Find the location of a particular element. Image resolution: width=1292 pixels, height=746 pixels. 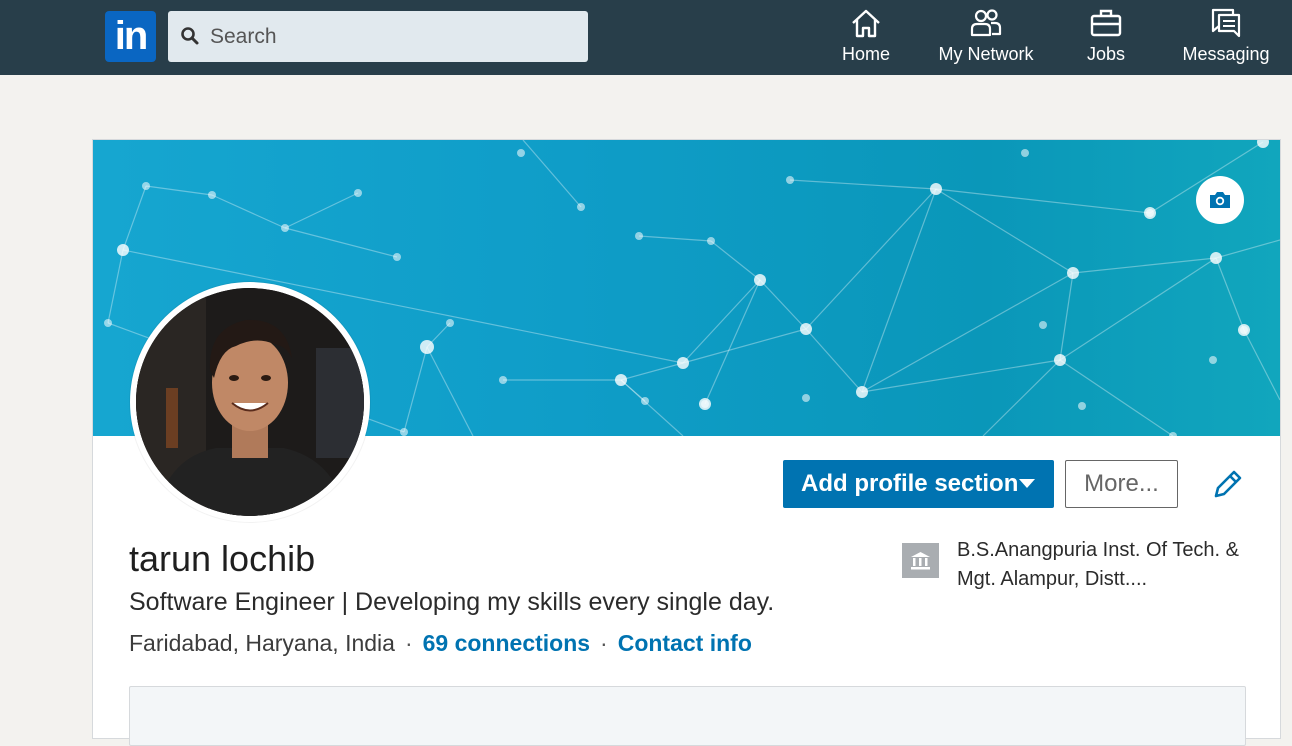

add-profile-section-button: Add profile section is located at coordinates (918, 484).